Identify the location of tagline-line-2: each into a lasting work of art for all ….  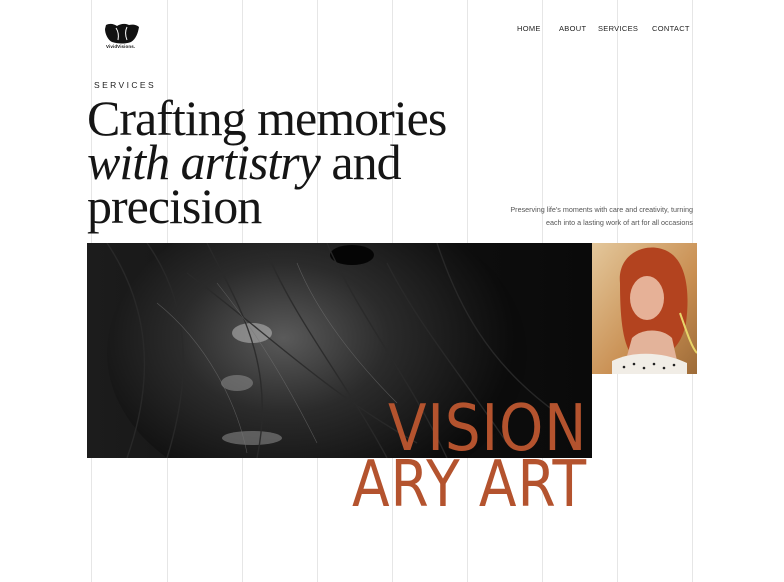
(619, 222).